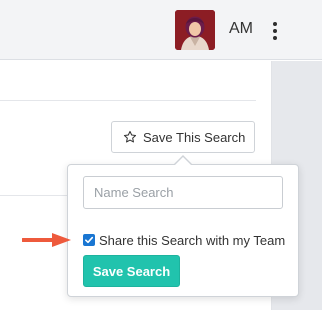  I want to click on popover-caret-fill, so click(183, 161).